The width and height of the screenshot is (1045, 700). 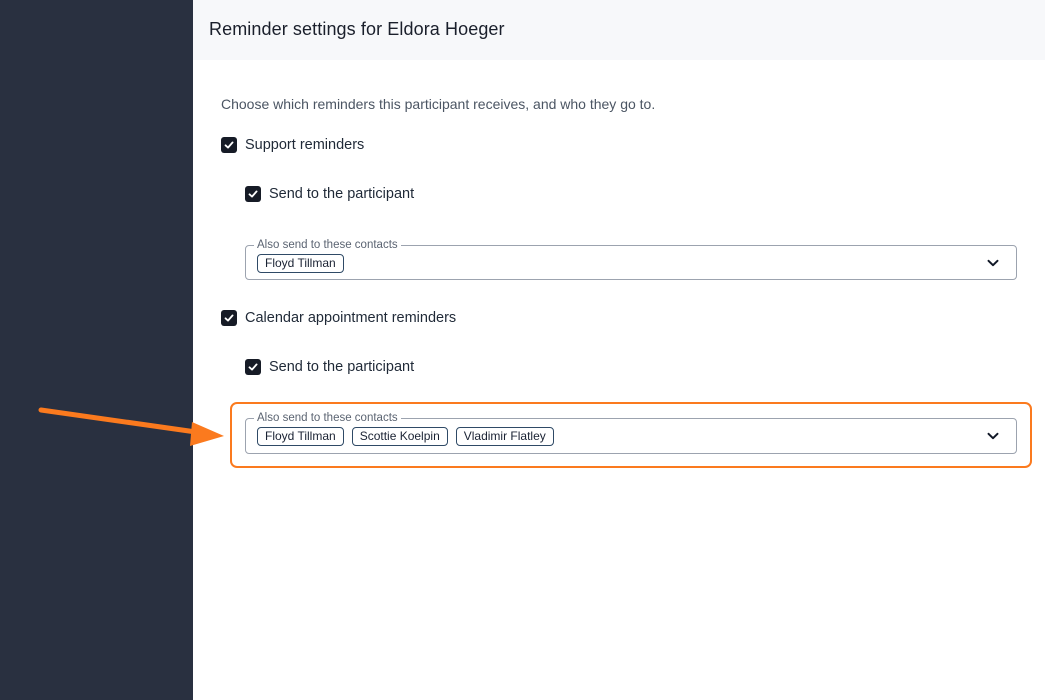 What do you see at coordinates (631, 435) in the screenshot?
I see `highlight-box` at bounding box center [631, 435].